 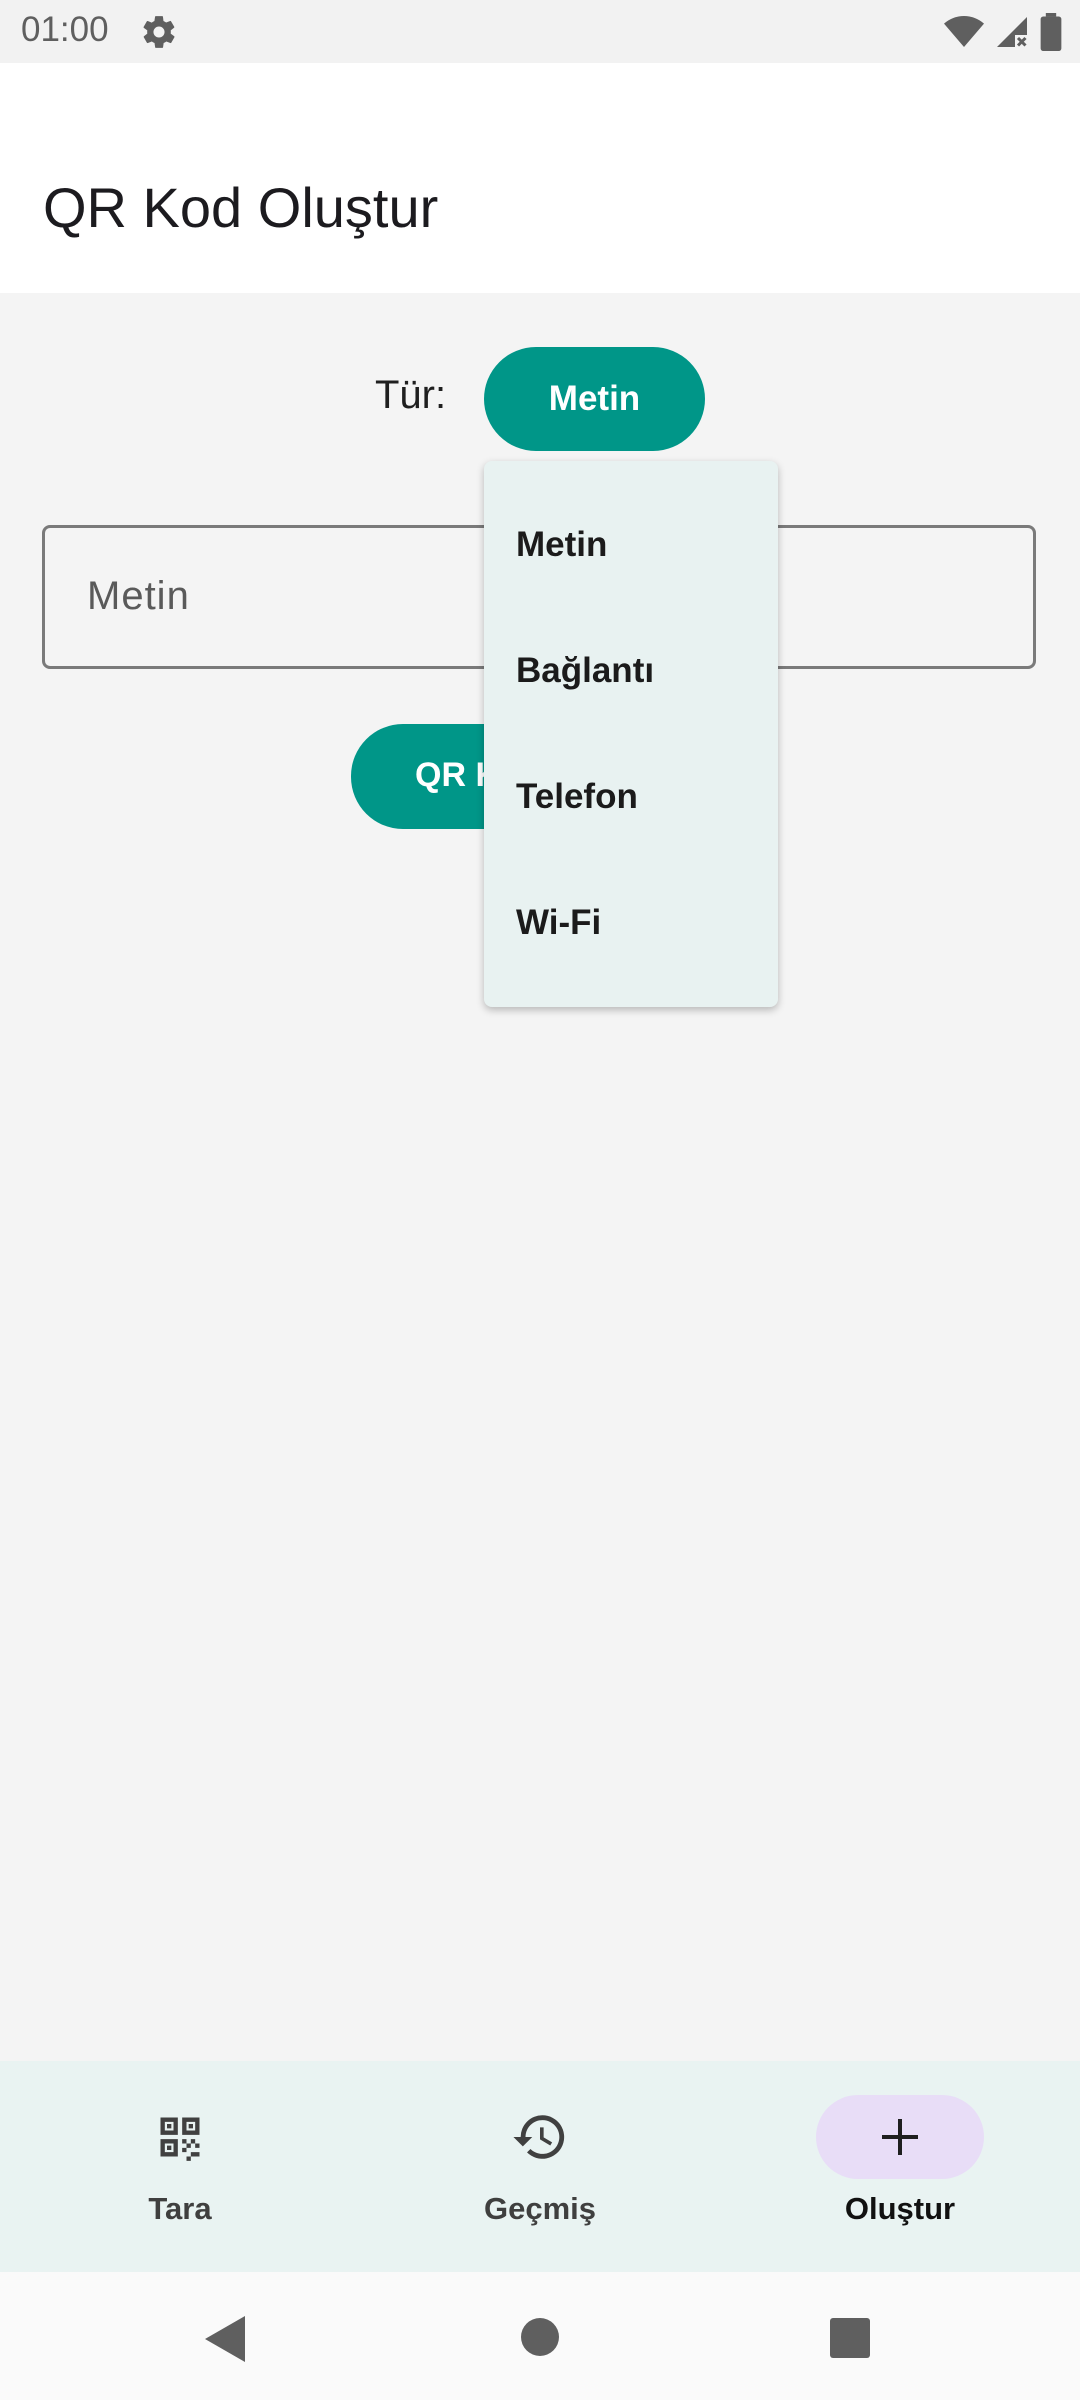 I want to click on nav-item-olustur: Oluştur, so click(x=900, y=2166).